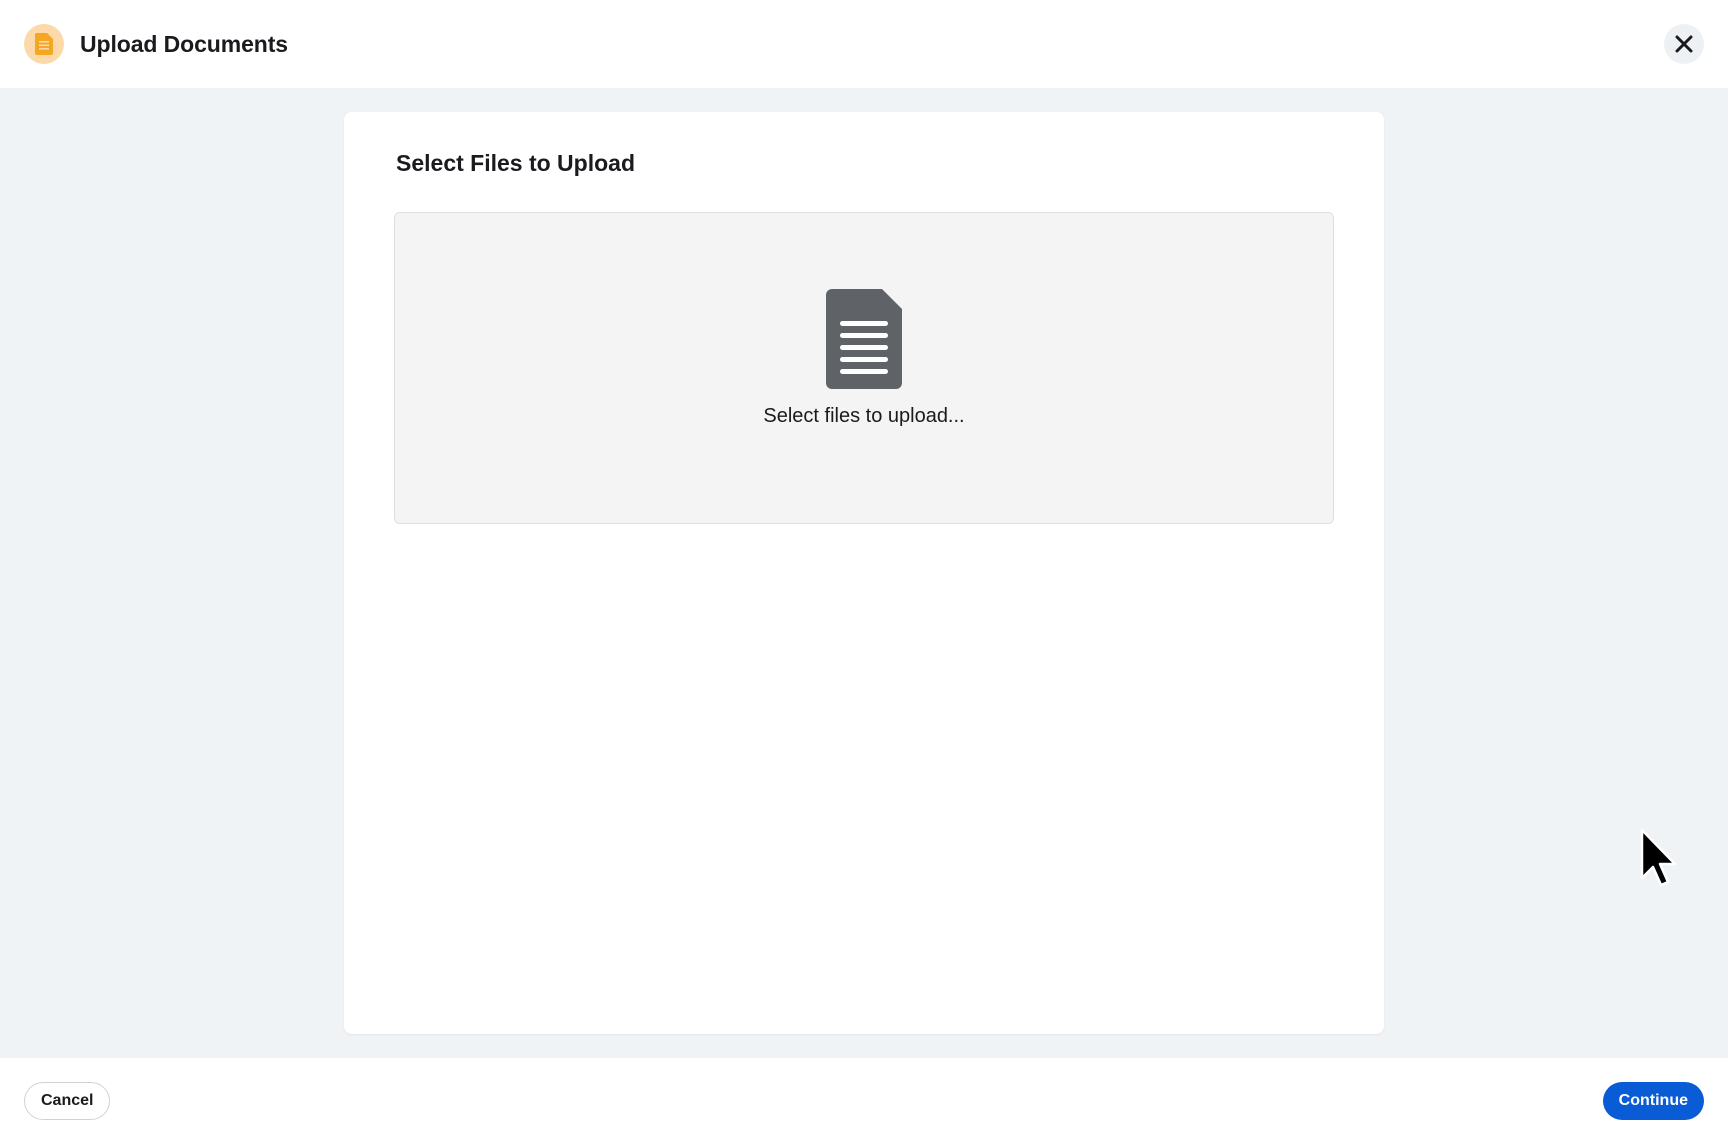 This screenshot has width=1728, height=1144. Describe the element at coordinates (864, 44) in the screenshot. I see `dialog-header: Upload Documents` at that location.